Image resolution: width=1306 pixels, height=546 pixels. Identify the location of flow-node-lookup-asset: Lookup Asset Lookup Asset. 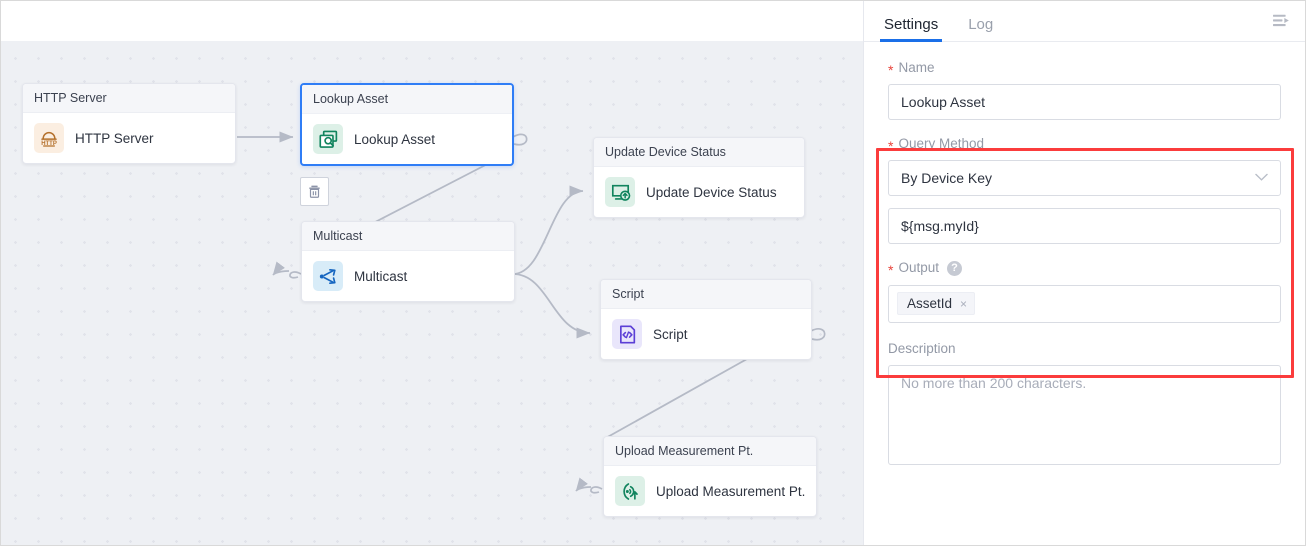
(407, 124).